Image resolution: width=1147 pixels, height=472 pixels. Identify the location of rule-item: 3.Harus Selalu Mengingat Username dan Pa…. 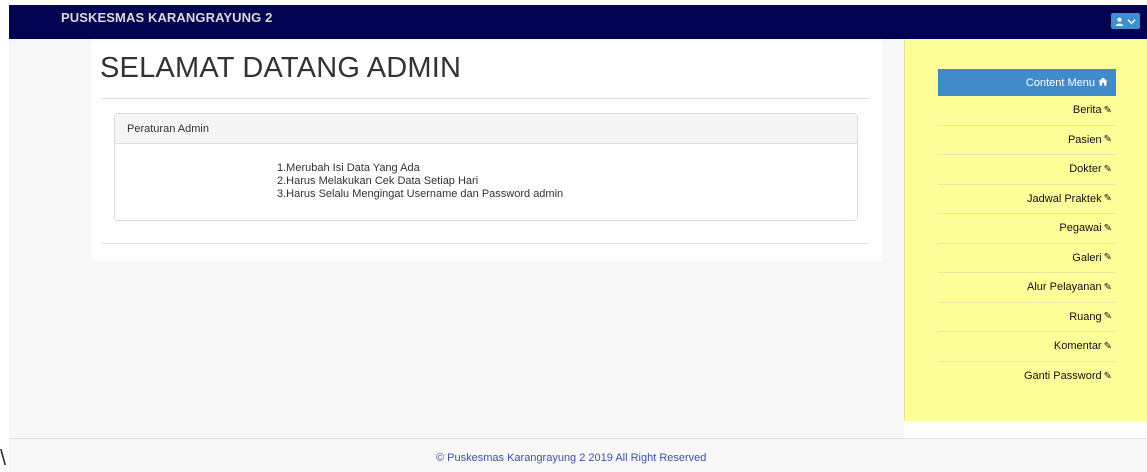
(420, 194).